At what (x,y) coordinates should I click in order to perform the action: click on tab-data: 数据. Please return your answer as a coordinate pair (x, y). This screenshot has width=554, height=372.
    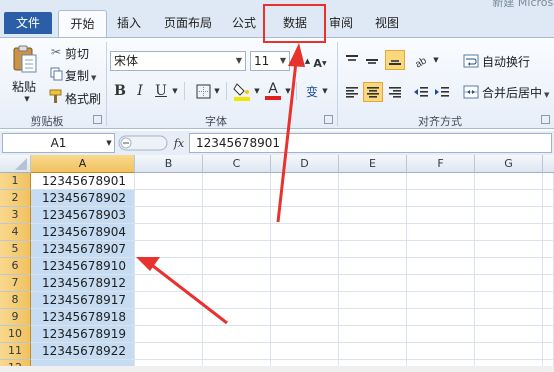
    Looking at the image, I should click on (295, 24).